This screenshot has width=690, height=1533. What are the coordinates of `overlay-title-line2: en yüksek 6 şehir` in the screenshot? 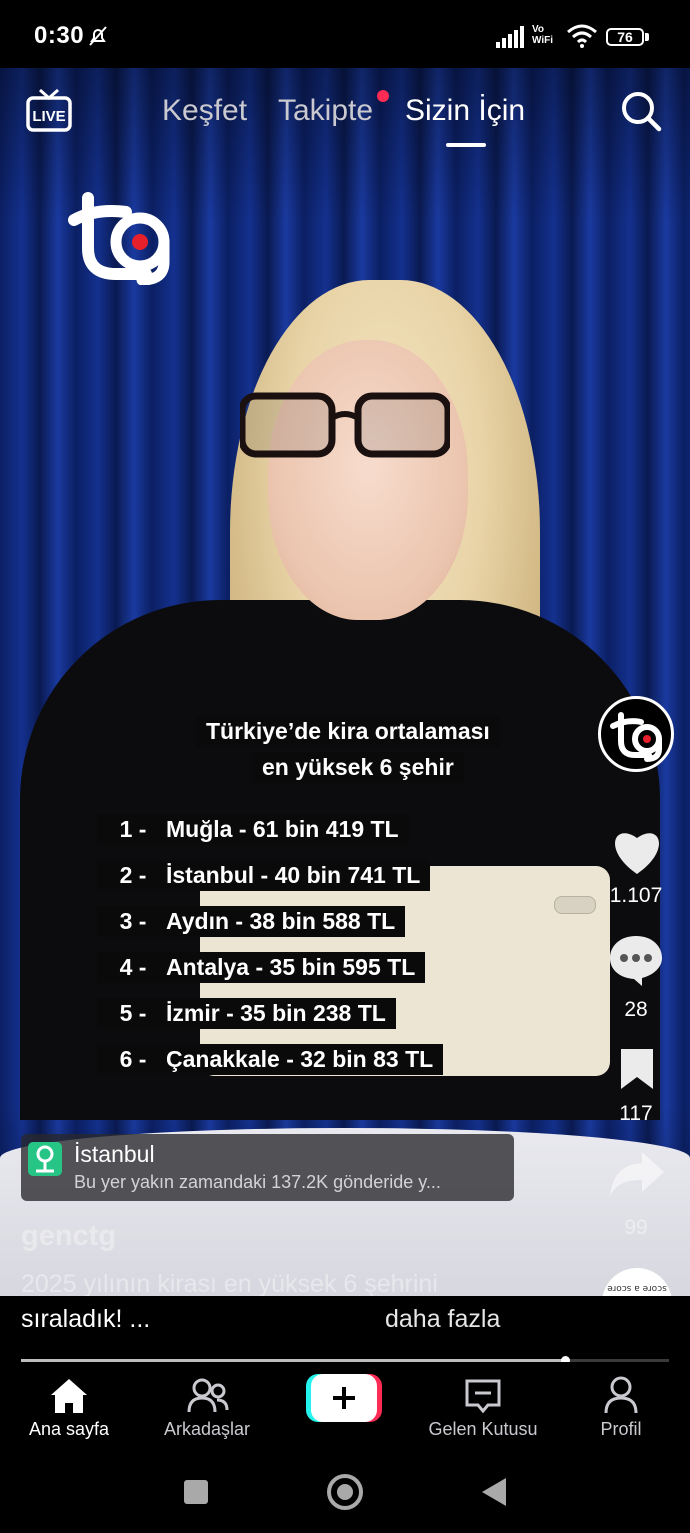 It's located at (358, 767).